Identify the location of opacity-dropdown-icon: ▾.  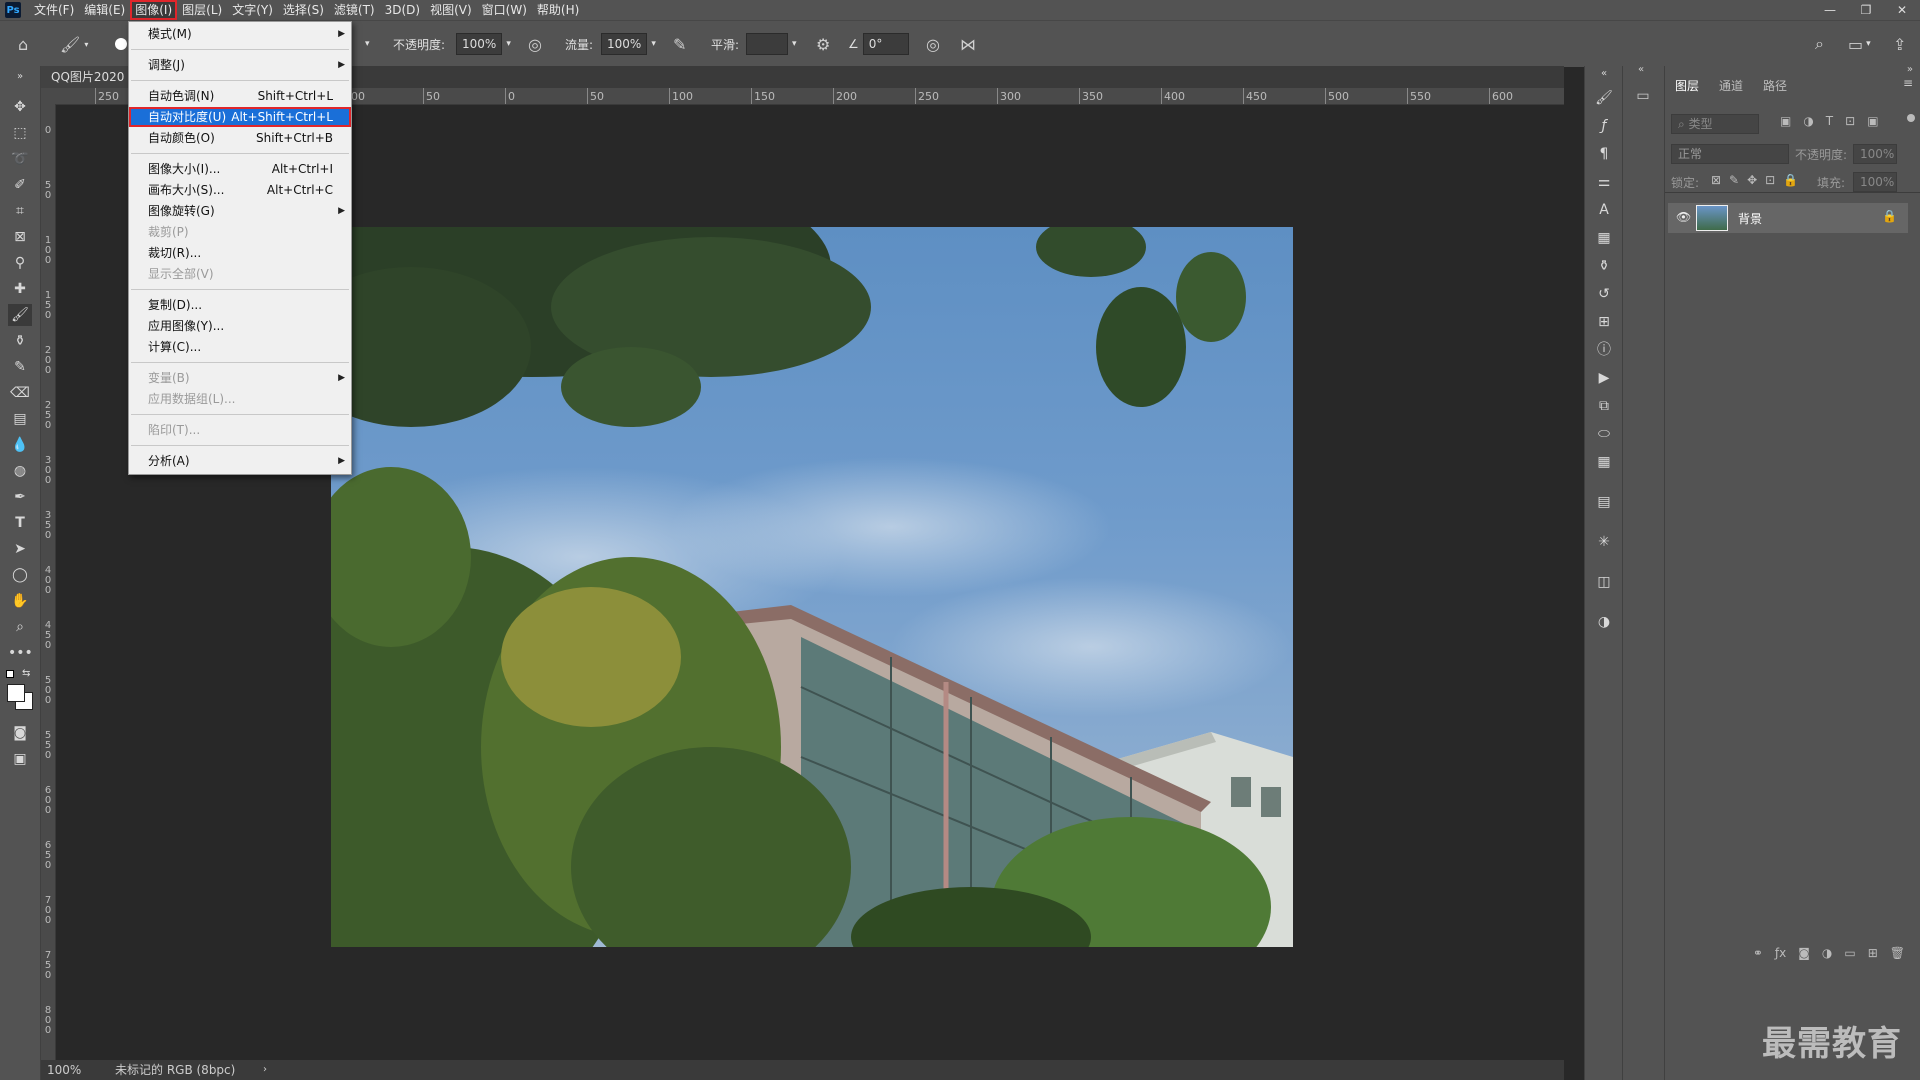
(508, 44).